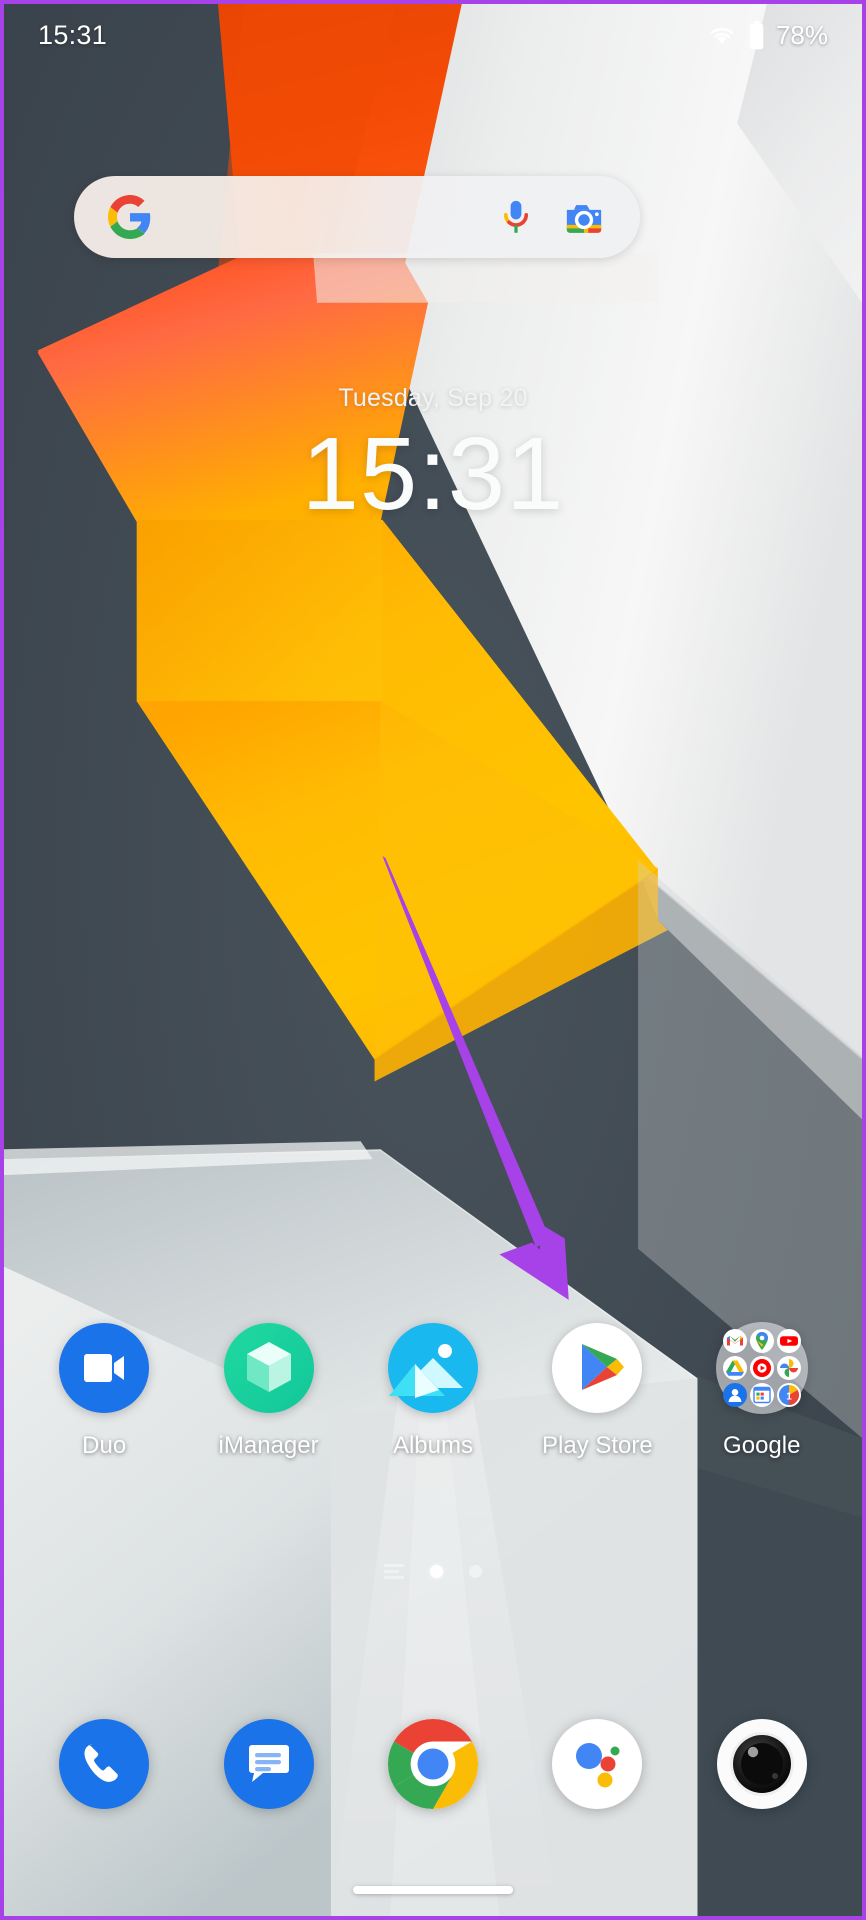  What do you see at coordinates (433, 1890) in the screenshot?
I see `gesture-home-handle` at bounding box center [433, 1890].